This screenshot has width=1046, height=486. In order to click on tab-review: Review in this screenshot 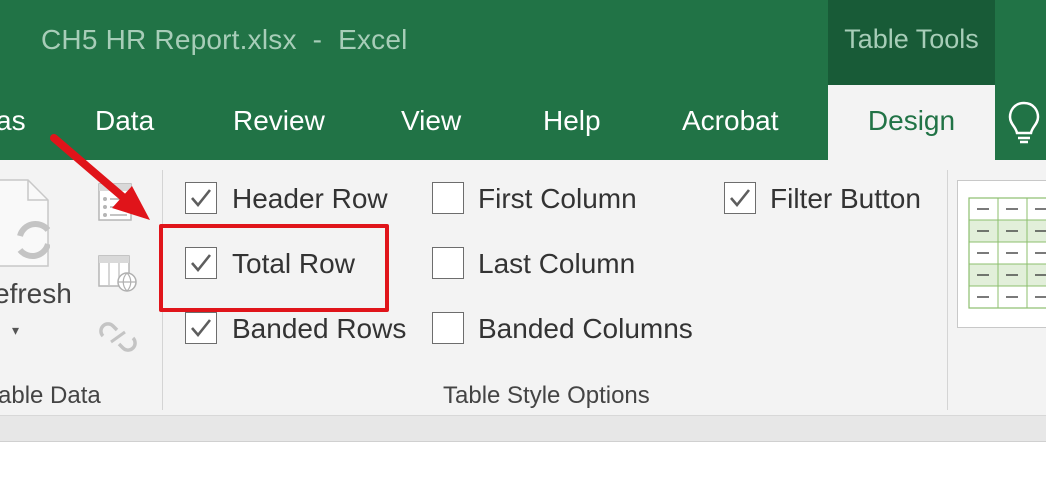, I will do `click(279, 121)`.